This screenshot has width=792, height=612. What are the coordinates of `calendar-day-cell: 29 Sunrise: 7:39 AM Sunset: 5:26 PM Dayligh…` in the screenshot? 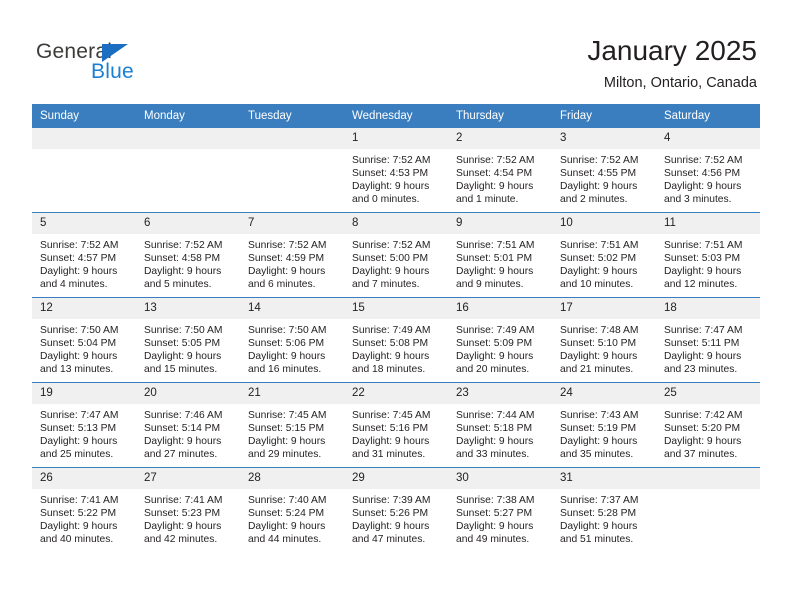 It's located at (396, 509).